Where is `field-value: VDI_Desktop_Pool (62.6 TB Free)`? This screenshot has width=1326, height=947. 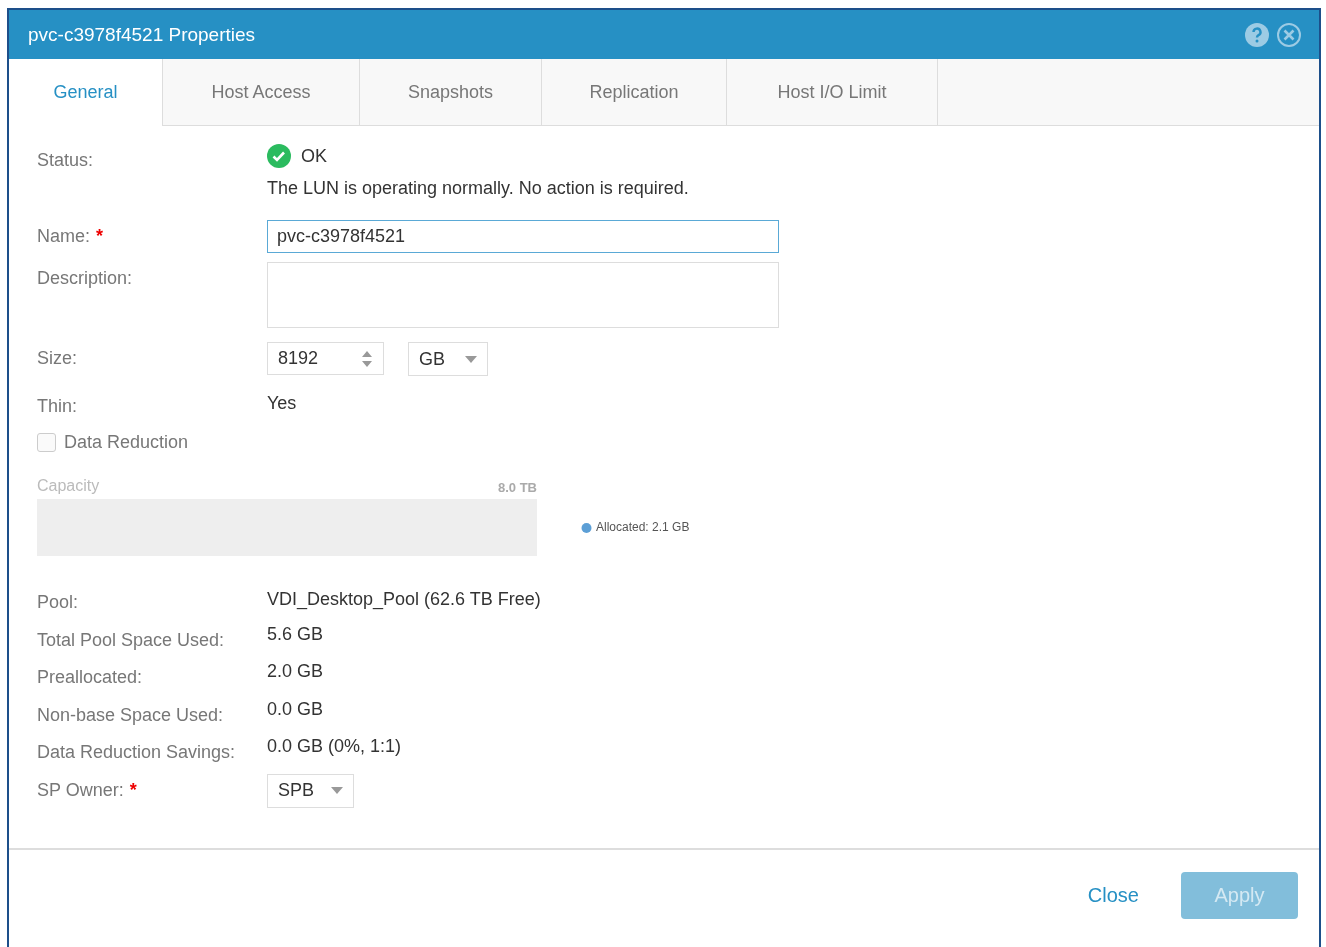 field-value: VDI_Desktop_Pool (62.6 TB Free) is located at coordinates (404, 599).